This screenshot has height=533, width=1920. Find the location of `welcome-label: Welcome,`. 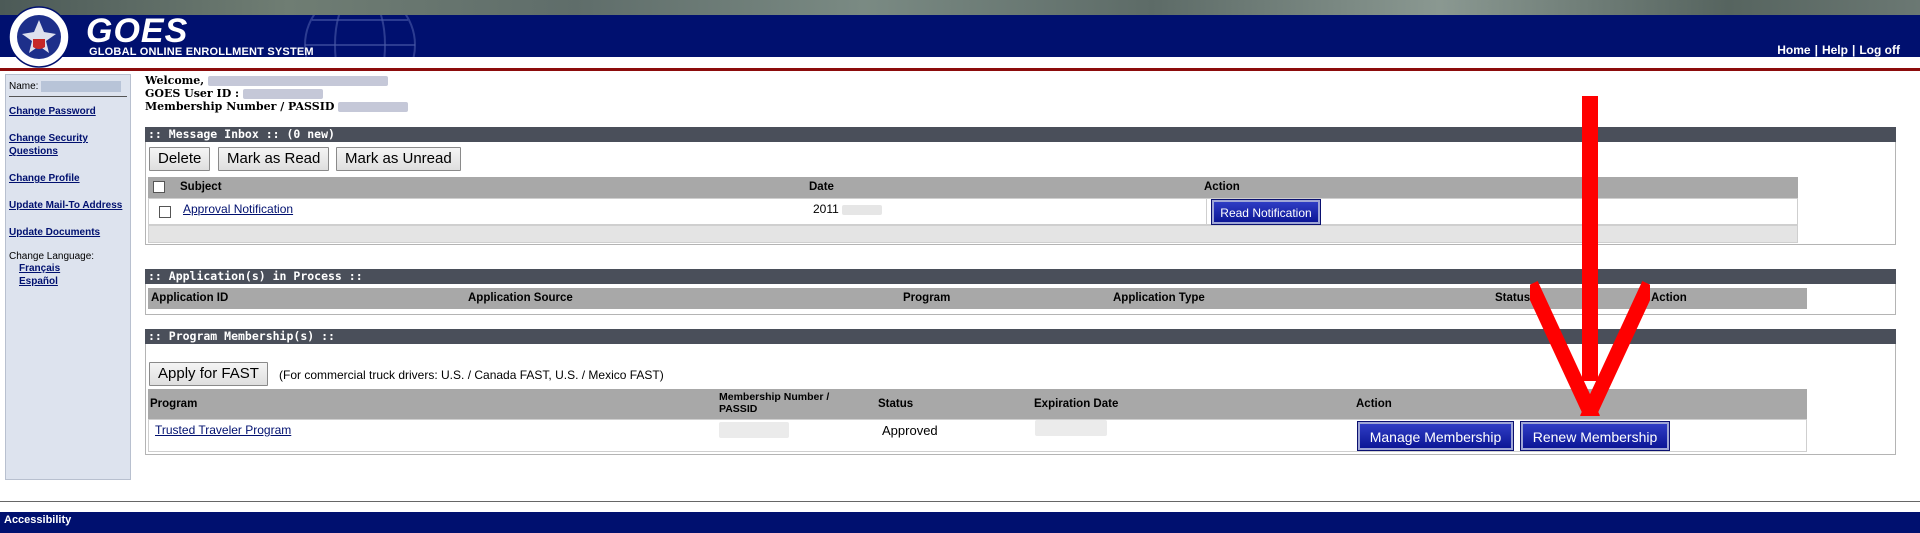

welcome-label: Welcome, is located at coordinates (175, 80).